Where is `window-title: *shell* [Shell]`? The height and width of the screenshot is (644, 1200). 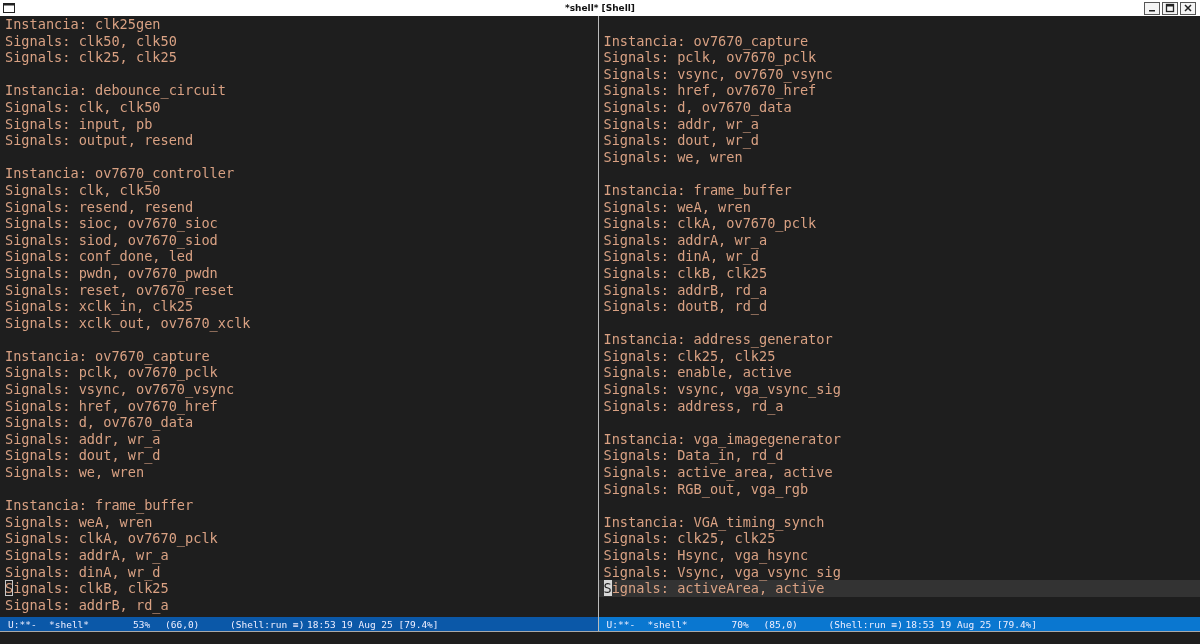 window-title: *shell* [Shell] is located at coordinates (600, 8).